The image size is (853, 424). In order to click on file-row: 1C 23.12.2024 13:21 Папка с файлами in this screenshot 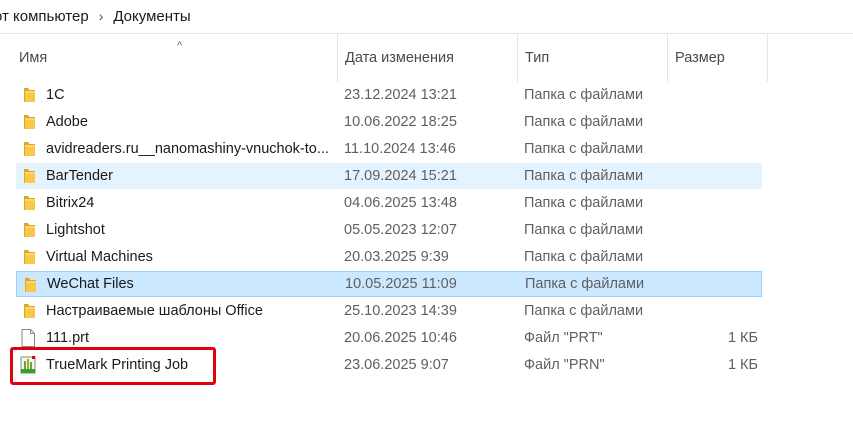, I will do `click(389, 95)`.